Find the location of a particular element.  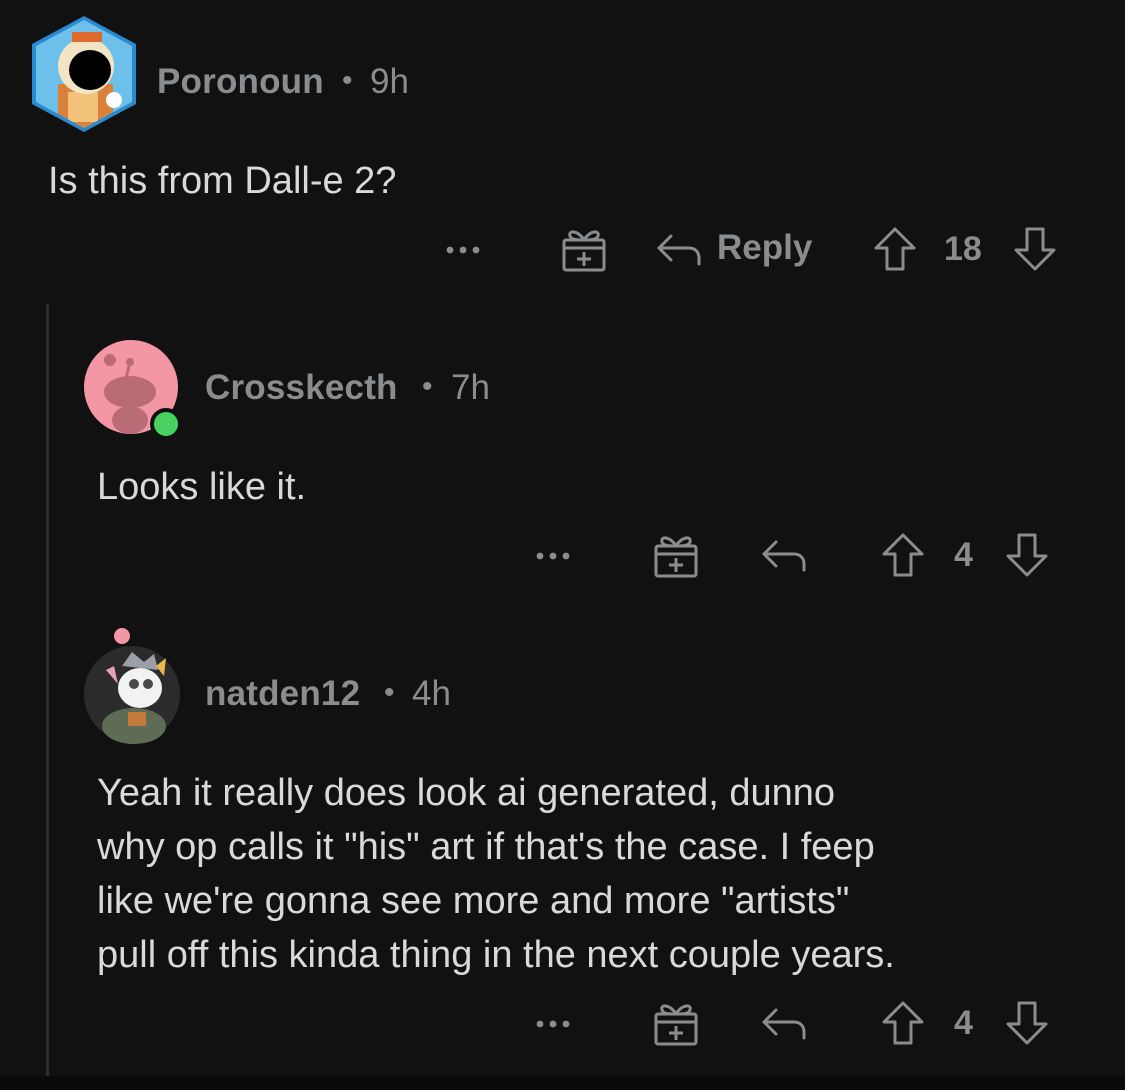

username: natden12 is located at coordinates (282, 694).